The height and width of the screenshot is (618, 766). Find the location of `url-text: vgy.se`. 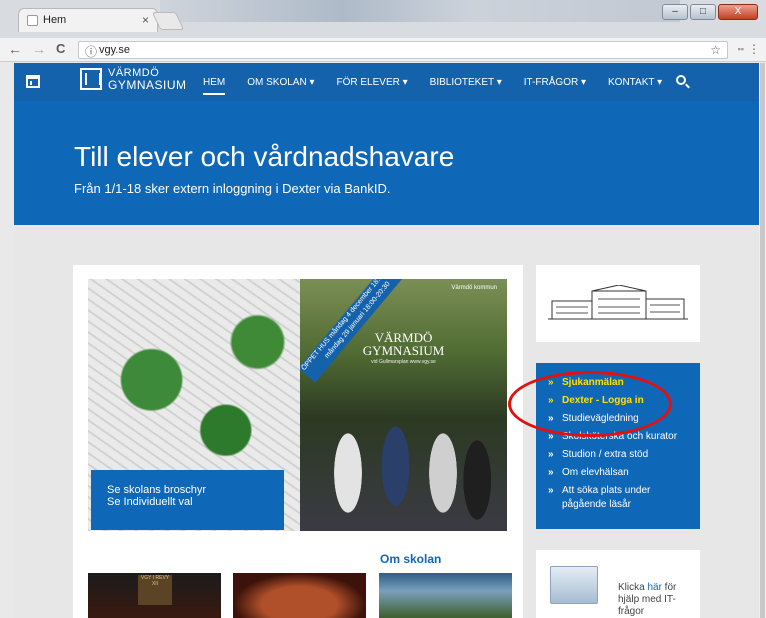

url-text: vgy.se is located at coordinates (114, 50).